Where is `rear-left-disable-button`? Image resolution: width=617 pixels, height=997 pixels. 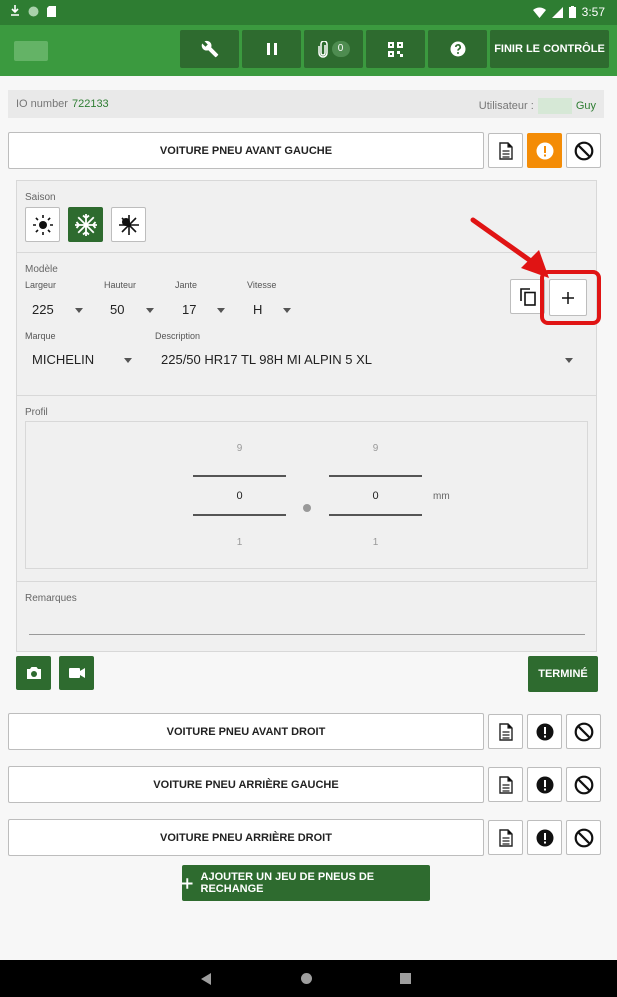
rear-left-disable-button is located at coordinates (583, 784).